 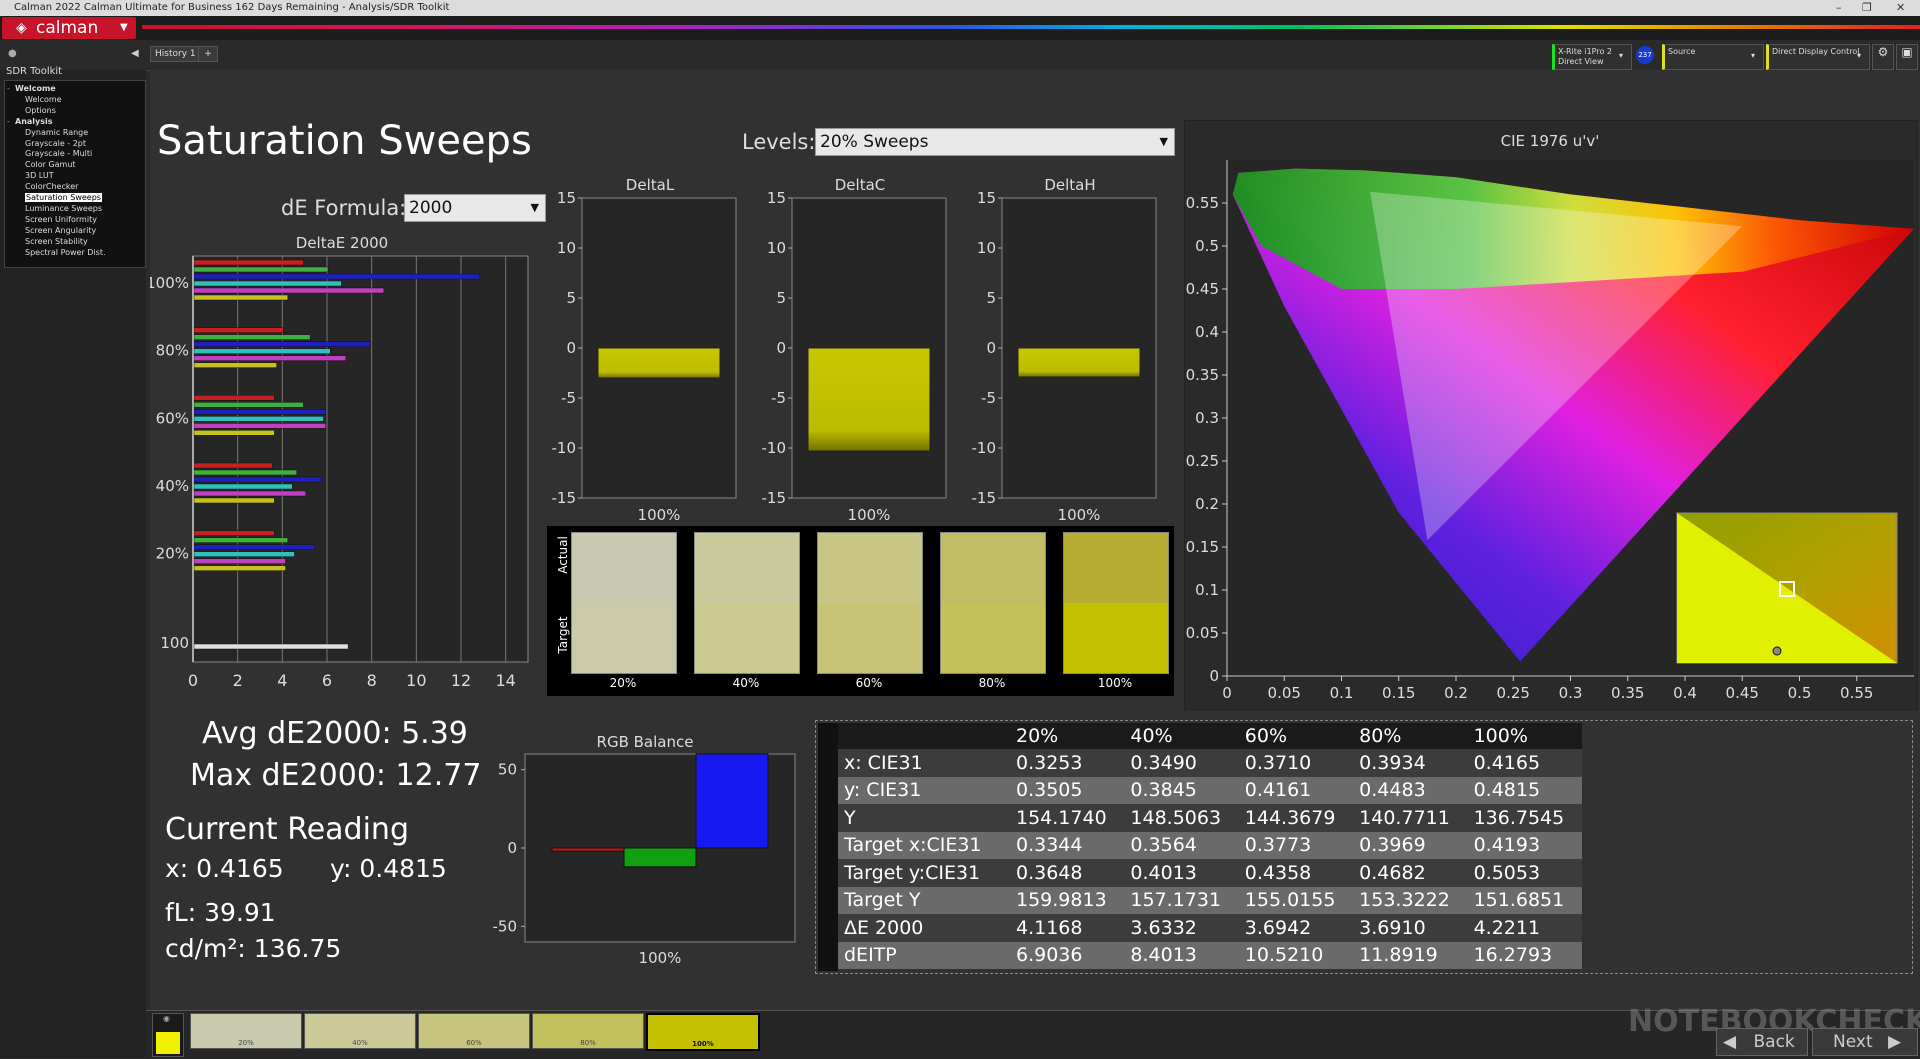 I want to click on y-tick-label: 10, so click(x=566, y=248).